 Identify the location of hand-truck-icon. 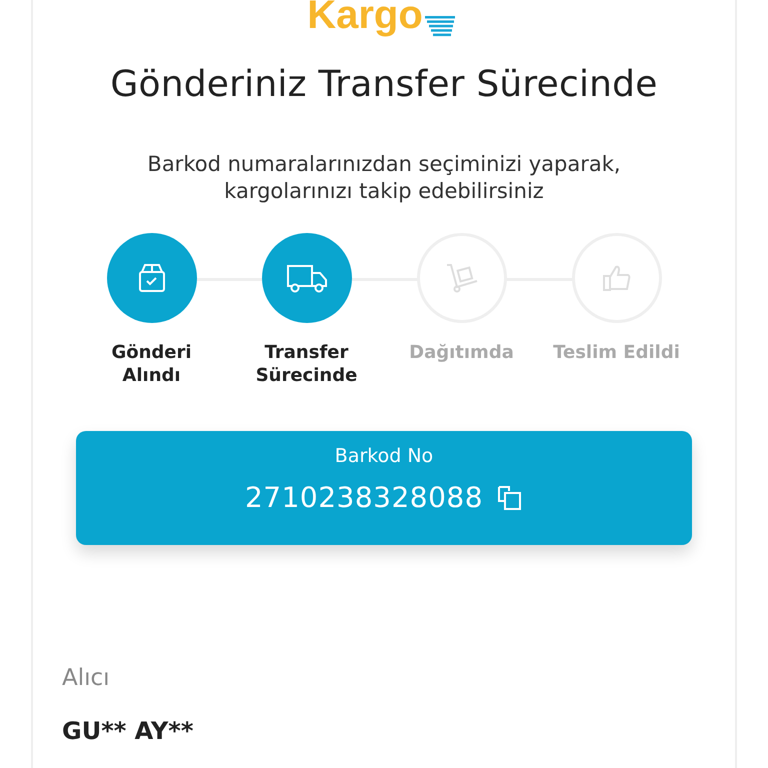
(461, 278).